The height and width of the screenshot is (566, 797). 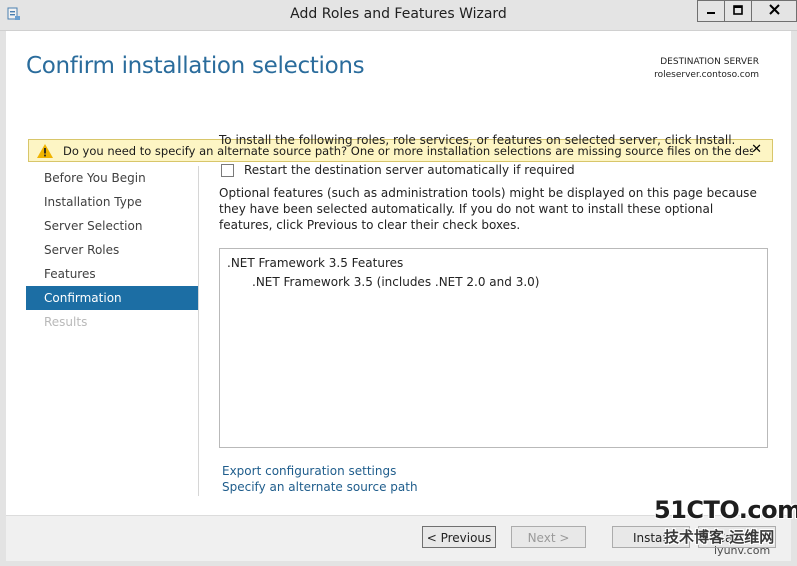 I want to click on previous-button: < Previous, so click(x=459, y=537).